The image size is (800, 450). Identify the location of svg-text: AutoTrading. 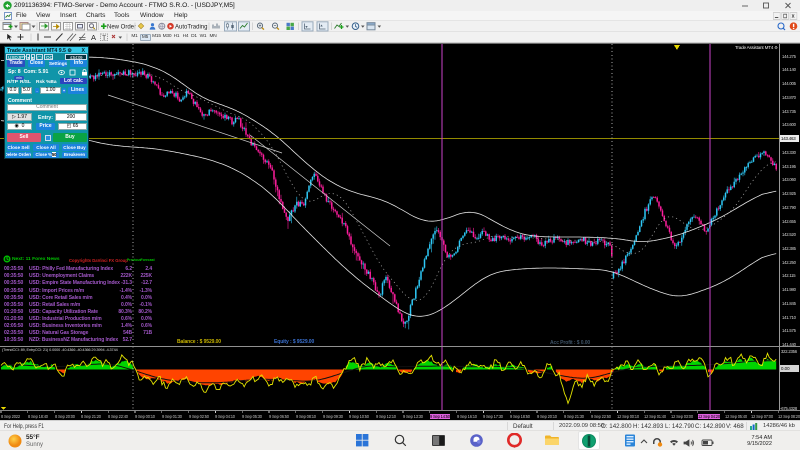
(191, 27).